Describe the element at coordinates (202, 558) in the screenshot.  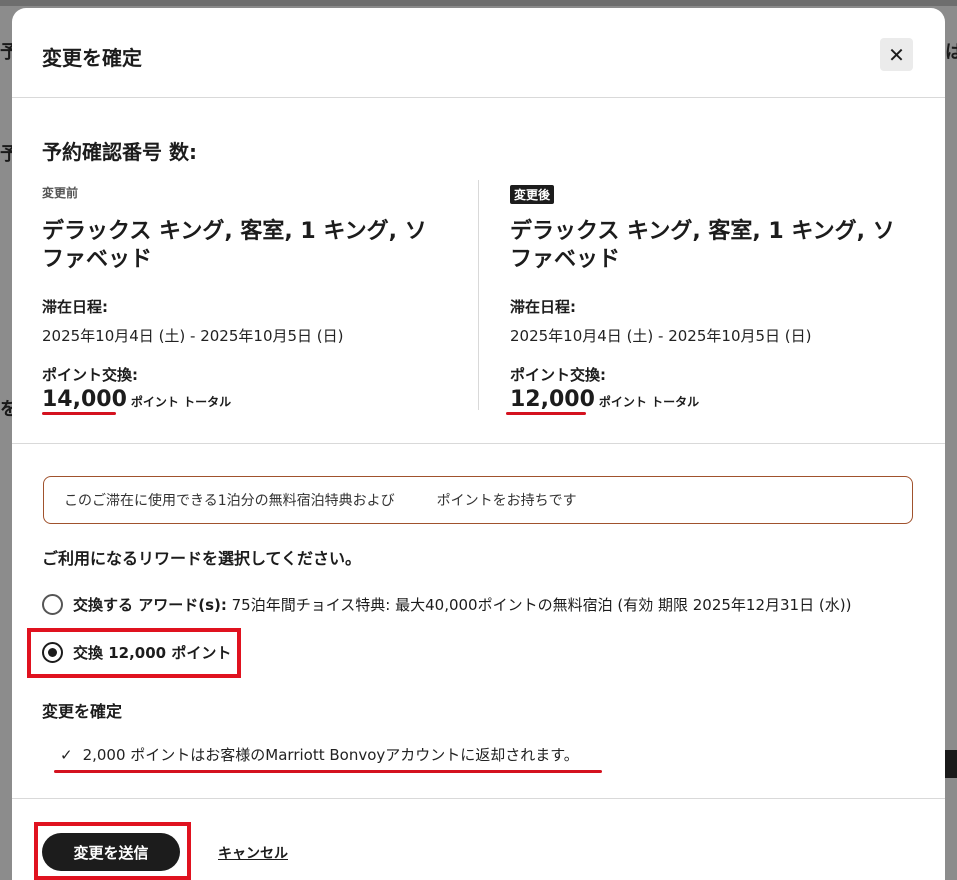
I see `reward-choice-label: ご利用になるリワードを選択してください。` at that location.